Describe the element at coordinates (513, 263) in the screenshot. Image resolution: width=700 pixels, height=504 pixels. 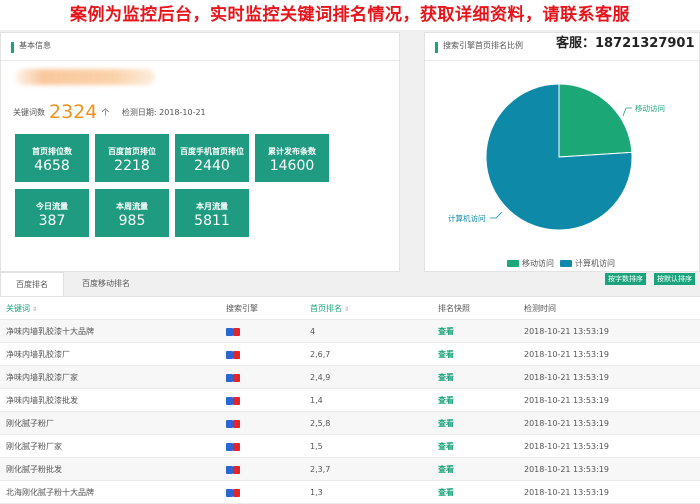
I see `legend-swatch-mobile` at that location.